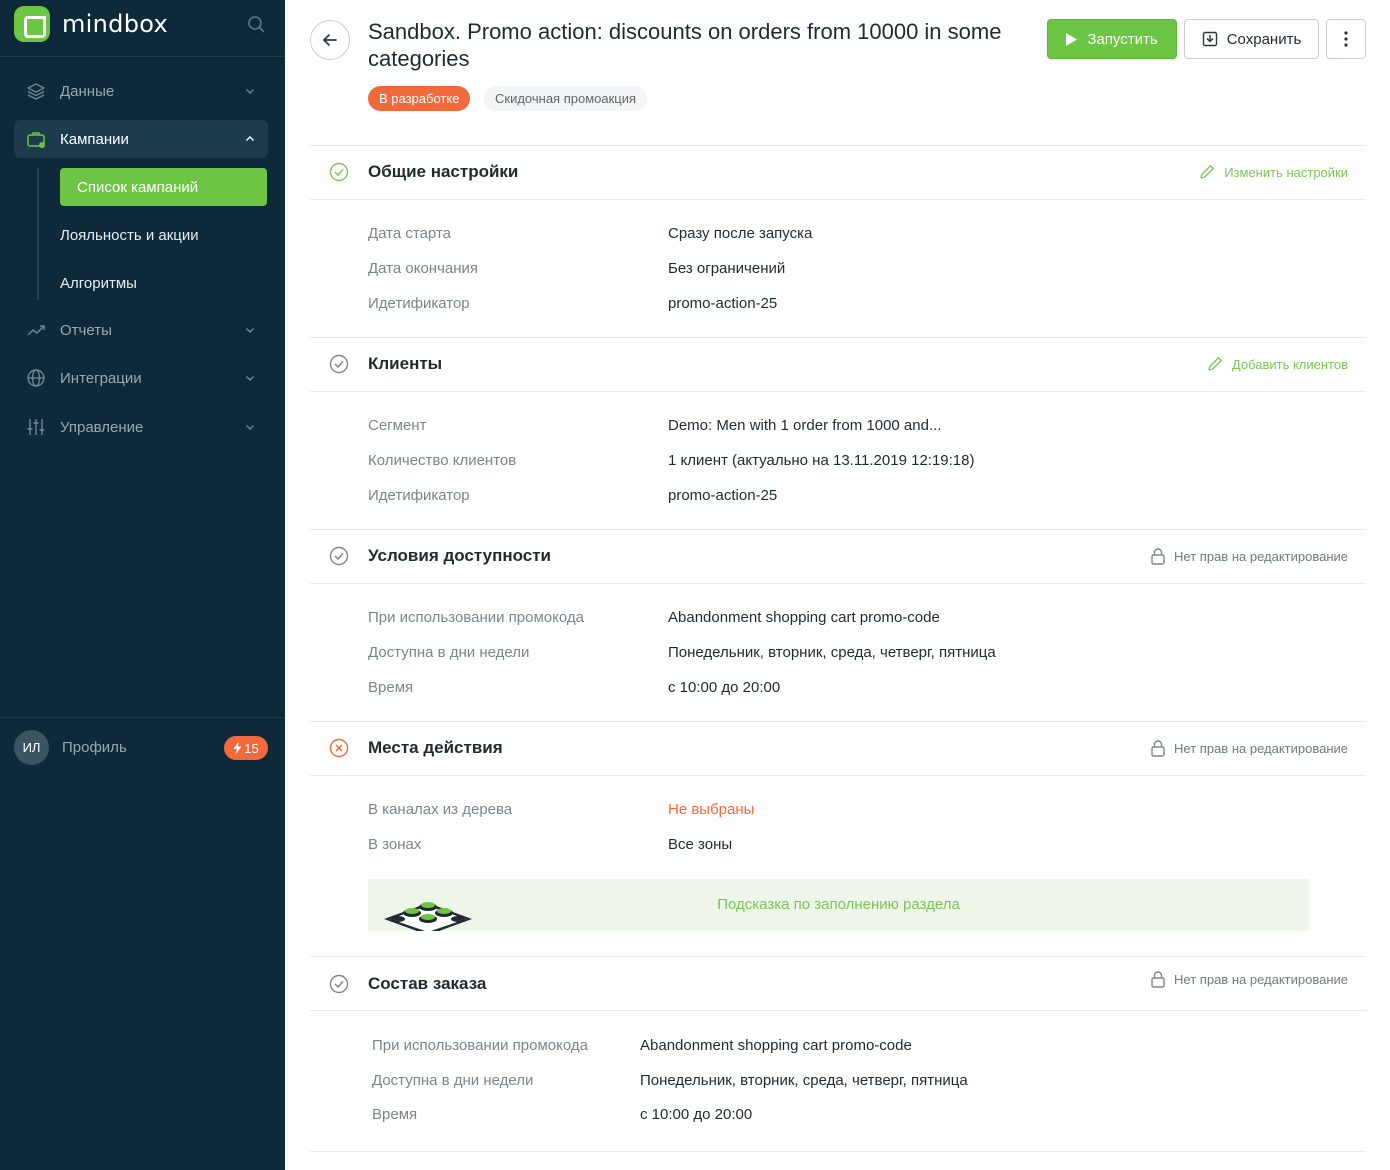 The width and height of the screenshot is (1390, 1170). Describe the element at coordinates (395, 844) in the screenshot. I see `row-label: В зонах` at that location.